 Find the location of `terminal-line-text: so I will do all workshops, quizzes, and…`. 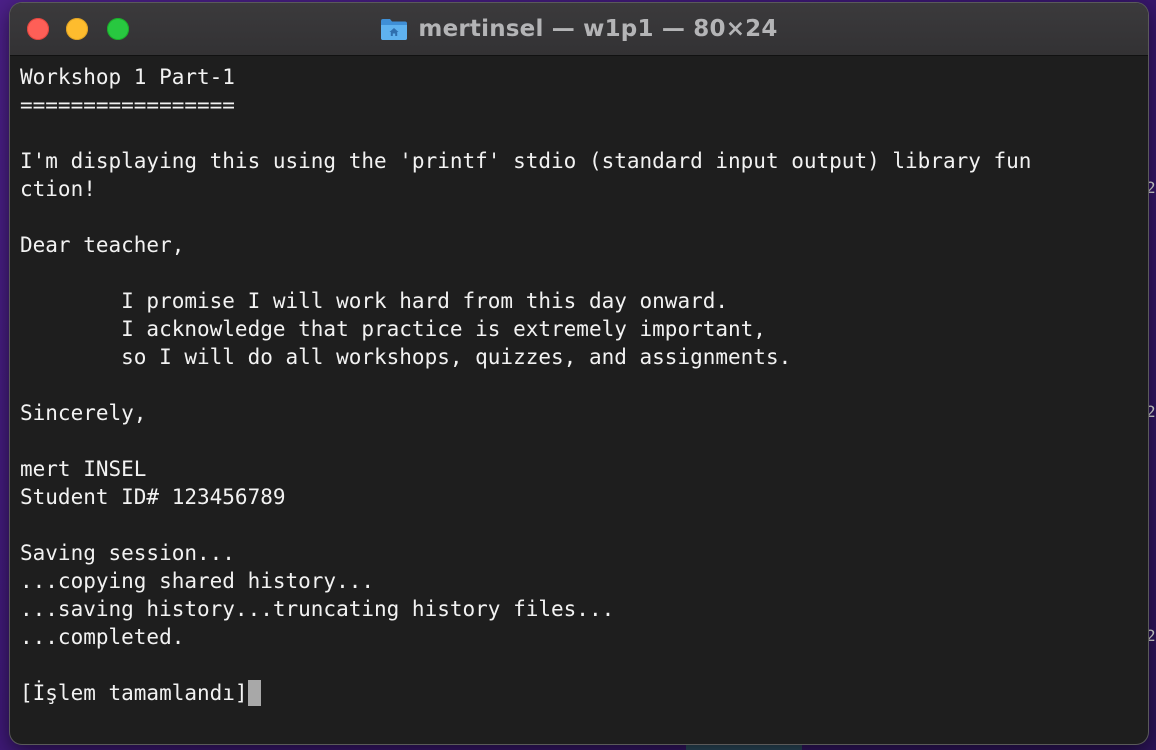

terminal-line-text: so I will do all workshops, quizzes, and… is located at coordinates (406, 357).